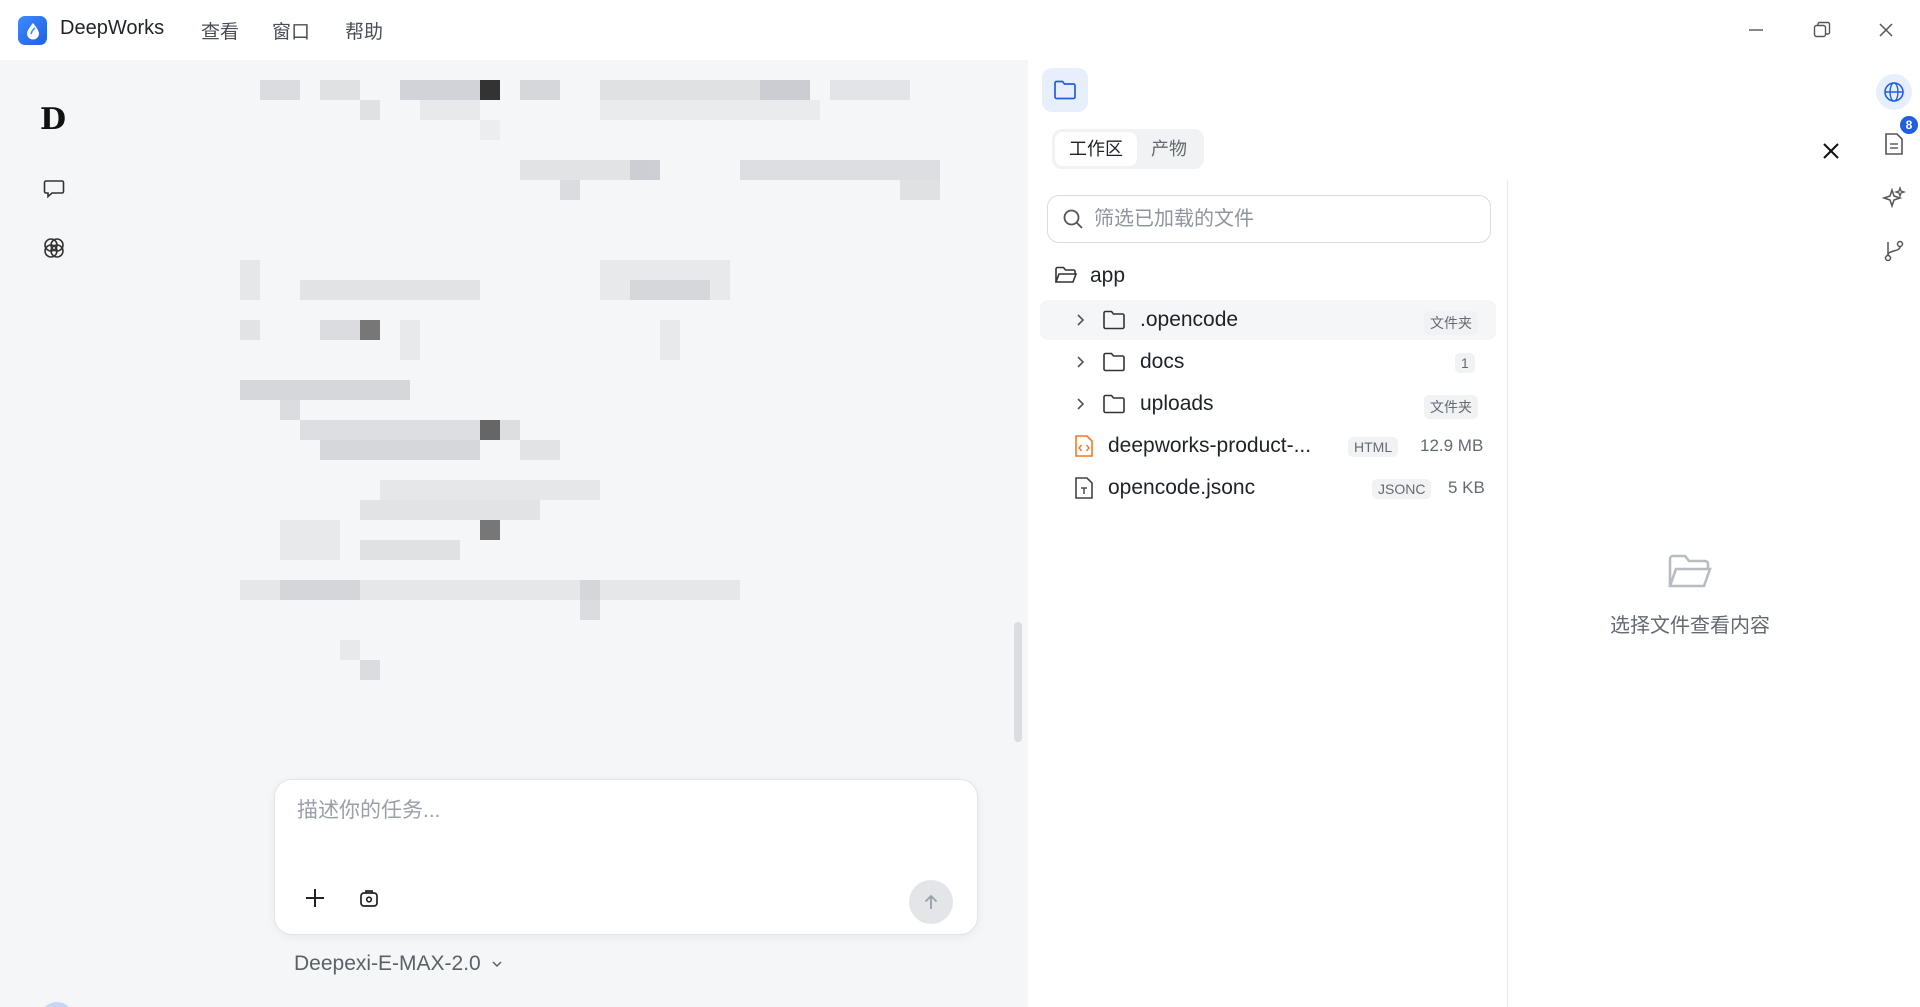 The image size is (1920, 1007). I want to click on left-rail: D W, so click(54, 533).